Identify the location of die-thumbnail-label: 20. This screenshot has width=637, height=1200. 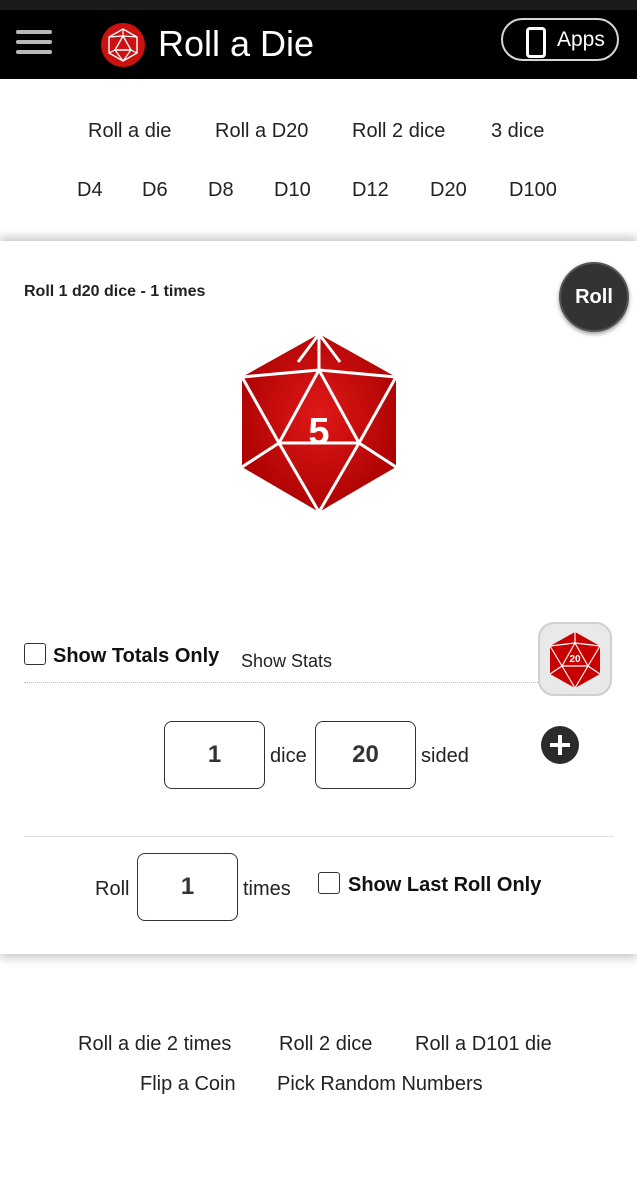
(575, 659).